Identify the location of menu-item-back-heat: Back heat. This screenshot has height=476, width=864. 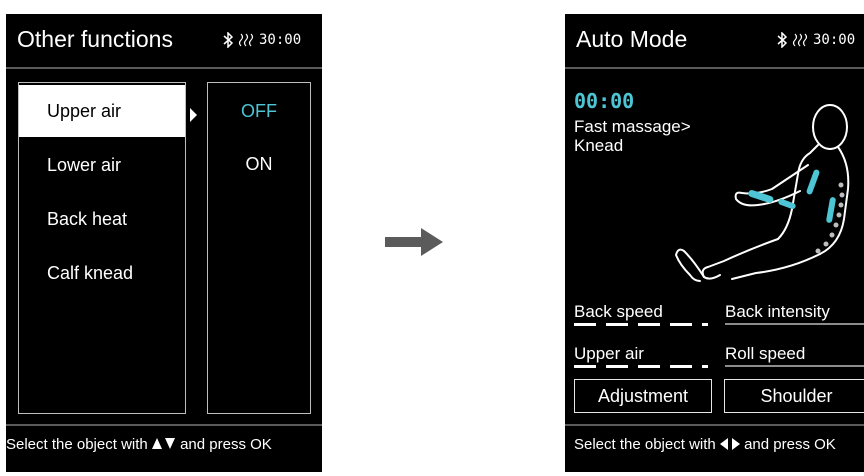
(102, 219).